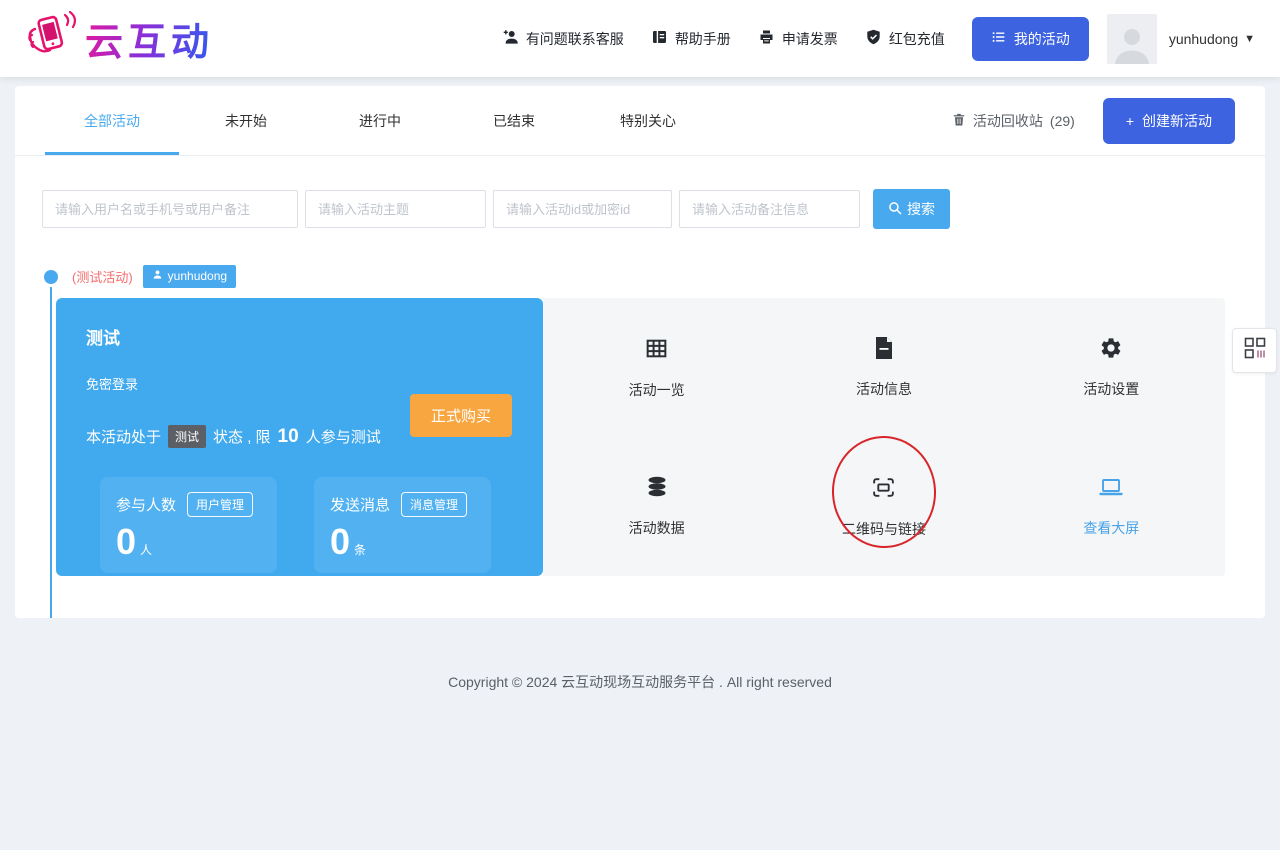 This screenshot has height=850, width=1280. Describe the element at coordinates (124, 437) in the screenshot. I see `status-prefix: 本活动处于` at that location.